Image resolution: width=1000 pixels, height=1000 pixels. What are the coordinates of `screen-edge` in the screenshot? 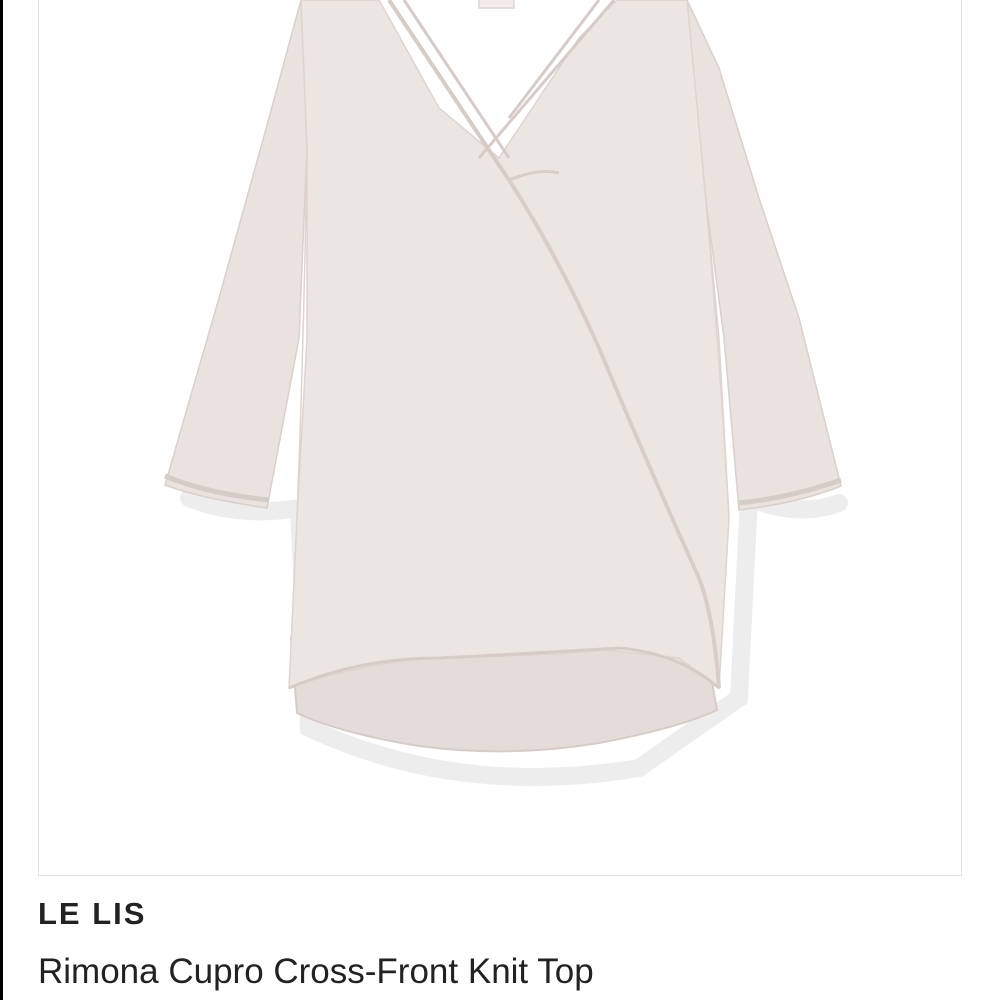 It's located at (1, 500).